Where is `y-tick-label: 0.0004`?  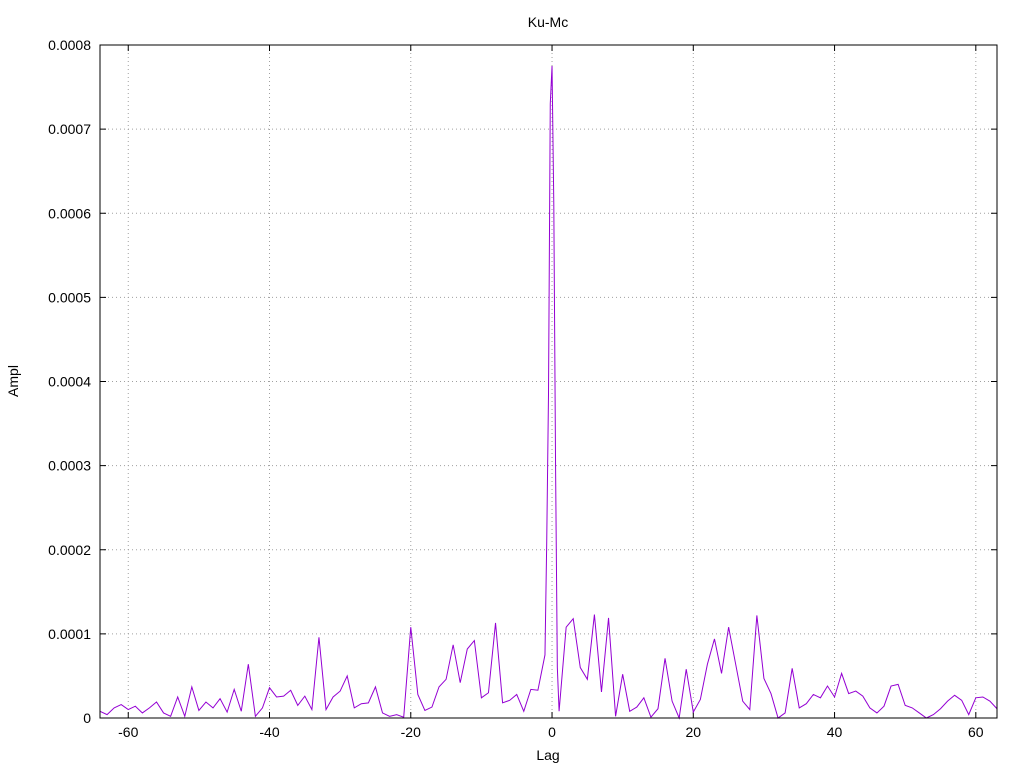
y-tick-label: 0.0004 is located at coordinates (69, 382).